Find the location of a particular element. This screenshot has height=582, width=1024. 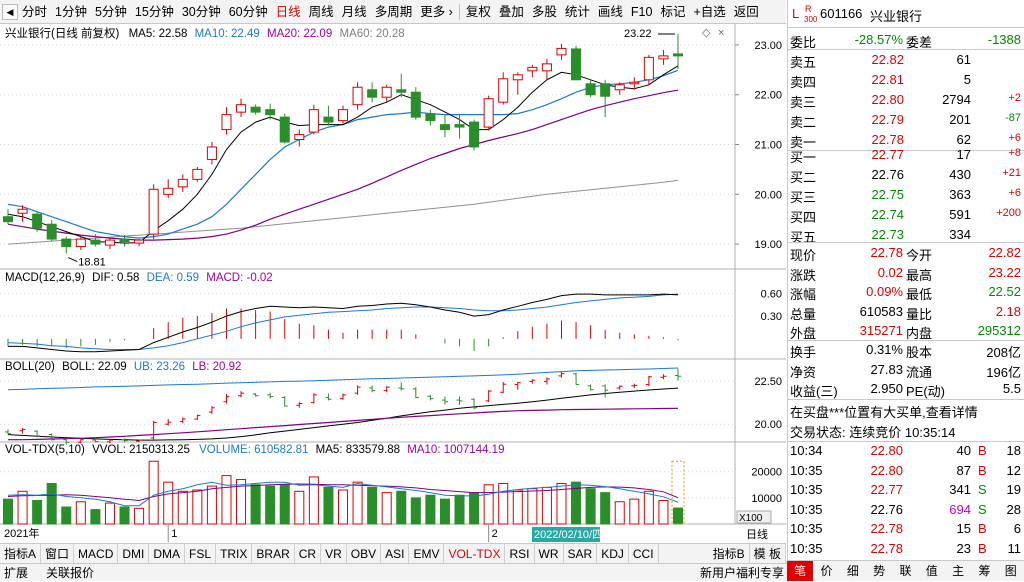

indicator-tab-fsl: FSL is located at coordinates (201, 553).